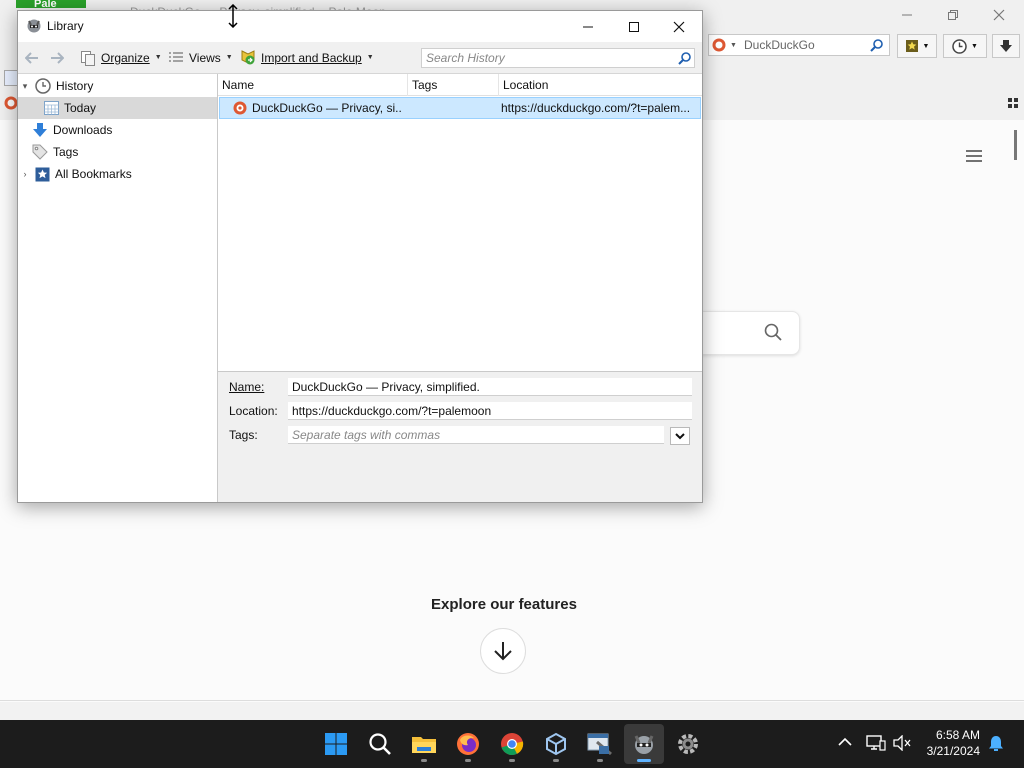  Describe the element at coordinates (719, 45) in the screenshot. I see `duckduckgo-engine-icon` at that location.